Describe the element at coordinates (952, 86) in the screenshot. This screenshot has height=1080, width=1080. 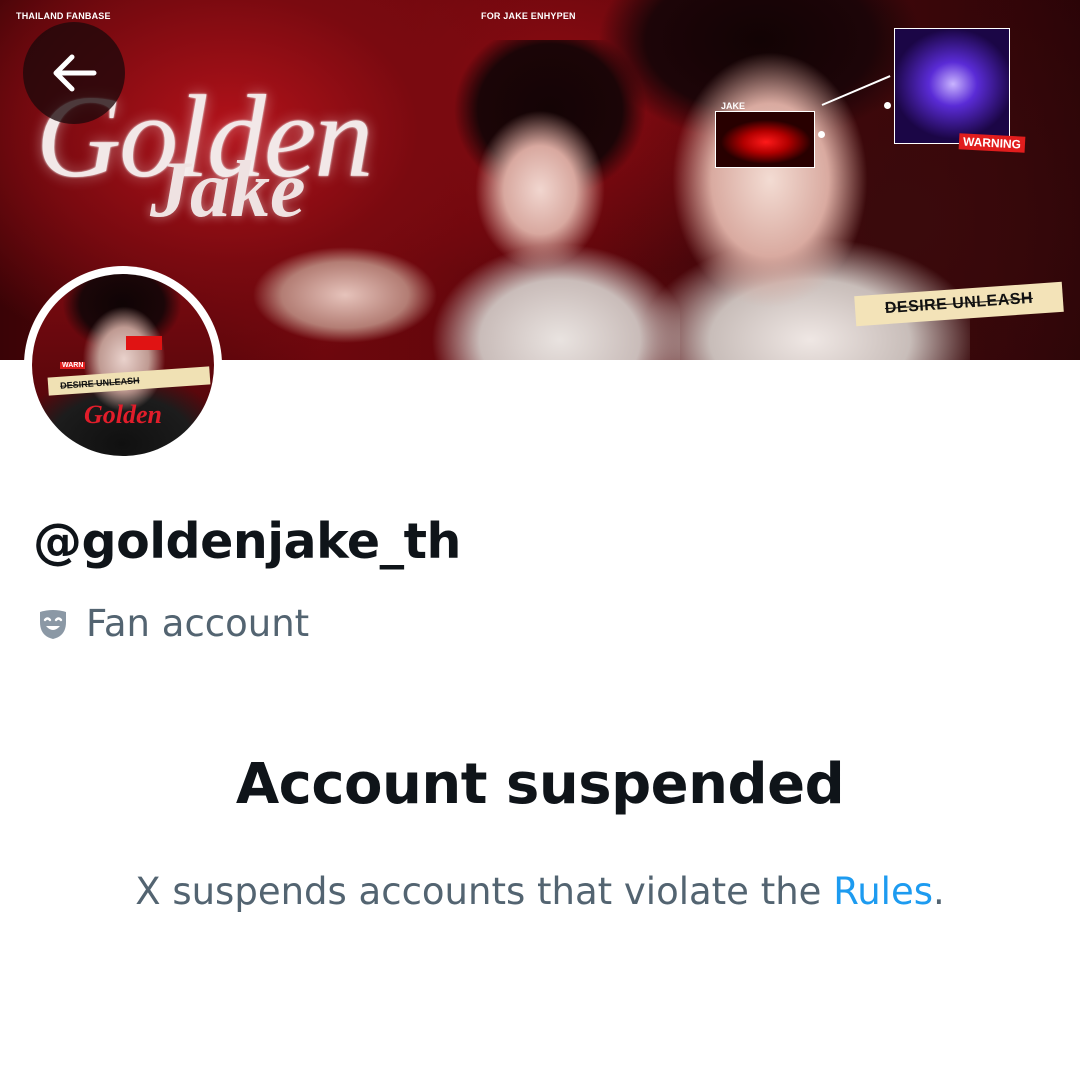
I see `banner-thumb-warning` at that location.